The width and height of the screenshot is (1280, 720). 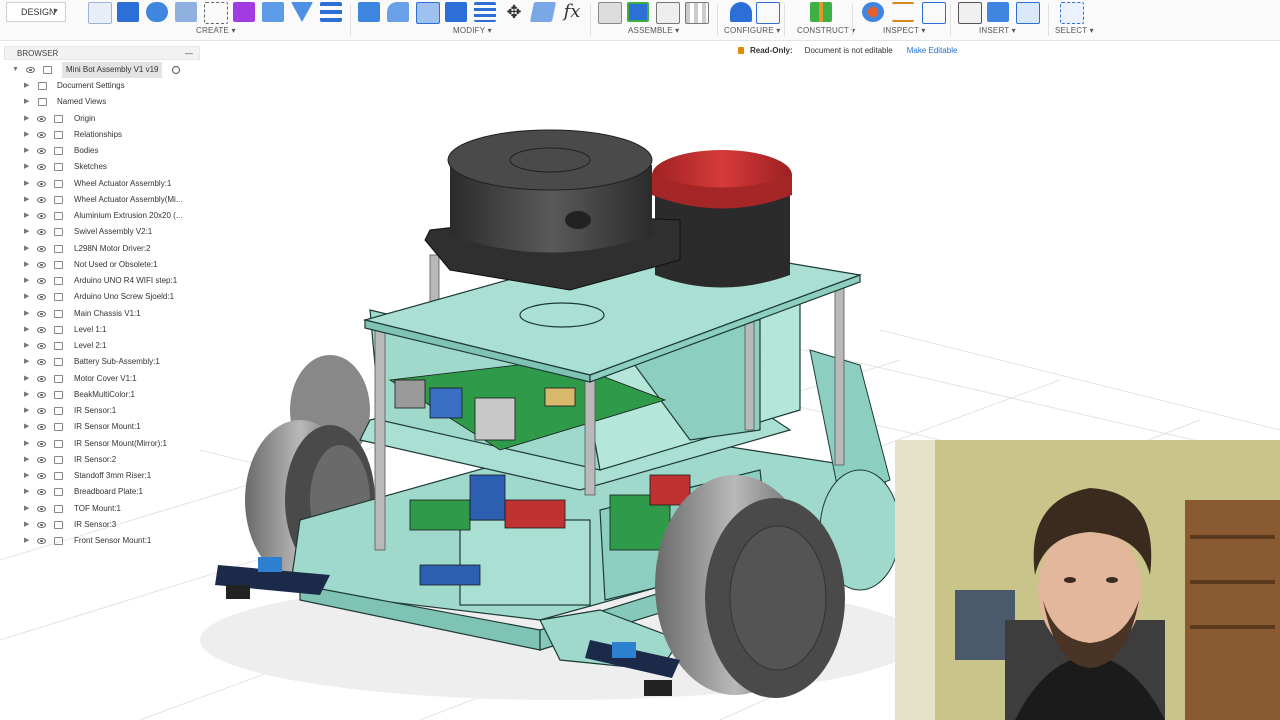 What do you see at coordinates (100, 249) in the screenshot?
I see `browser-item: ▶ L298N Motor Driver:2` at bounding box center [100, 249].